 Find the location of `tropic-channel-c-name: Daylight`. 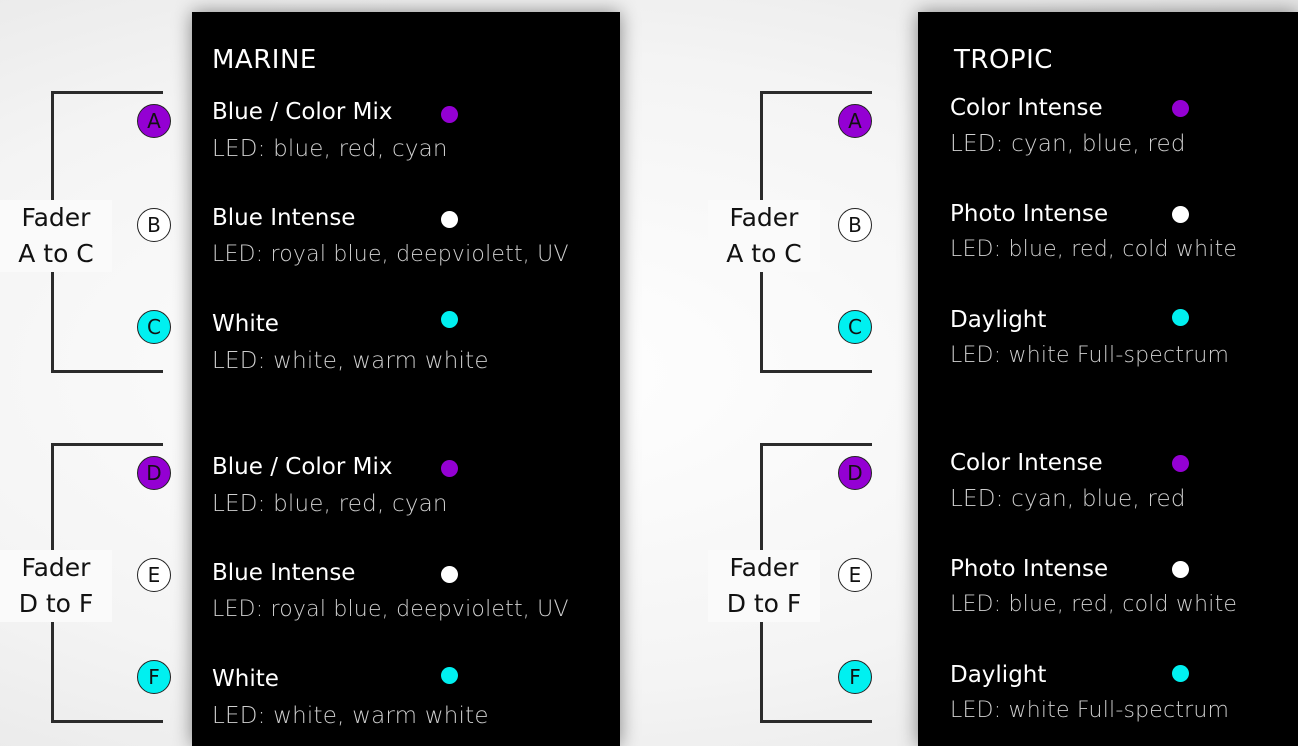

tropic-channel-c-name: Daylight is located at coordinates (998, 320).